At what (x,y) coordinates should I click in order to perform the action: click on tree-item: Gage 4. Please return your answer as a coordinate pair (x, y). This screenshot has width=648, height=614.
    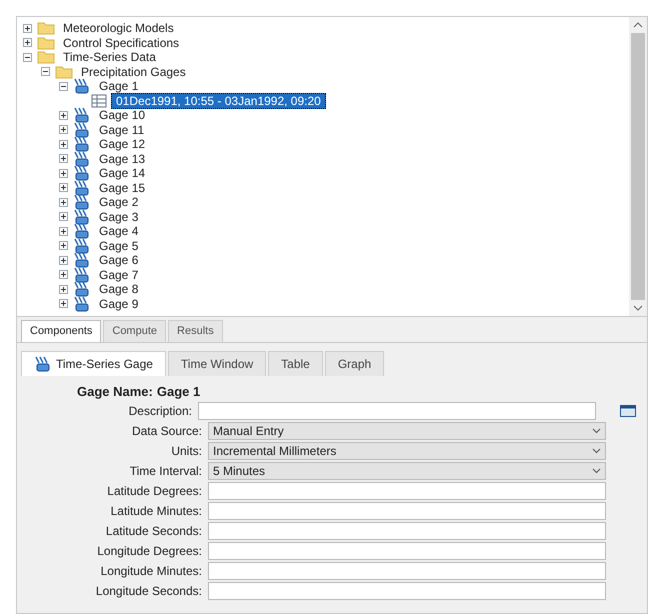
    Looking at the image, I should click on (118, 231).